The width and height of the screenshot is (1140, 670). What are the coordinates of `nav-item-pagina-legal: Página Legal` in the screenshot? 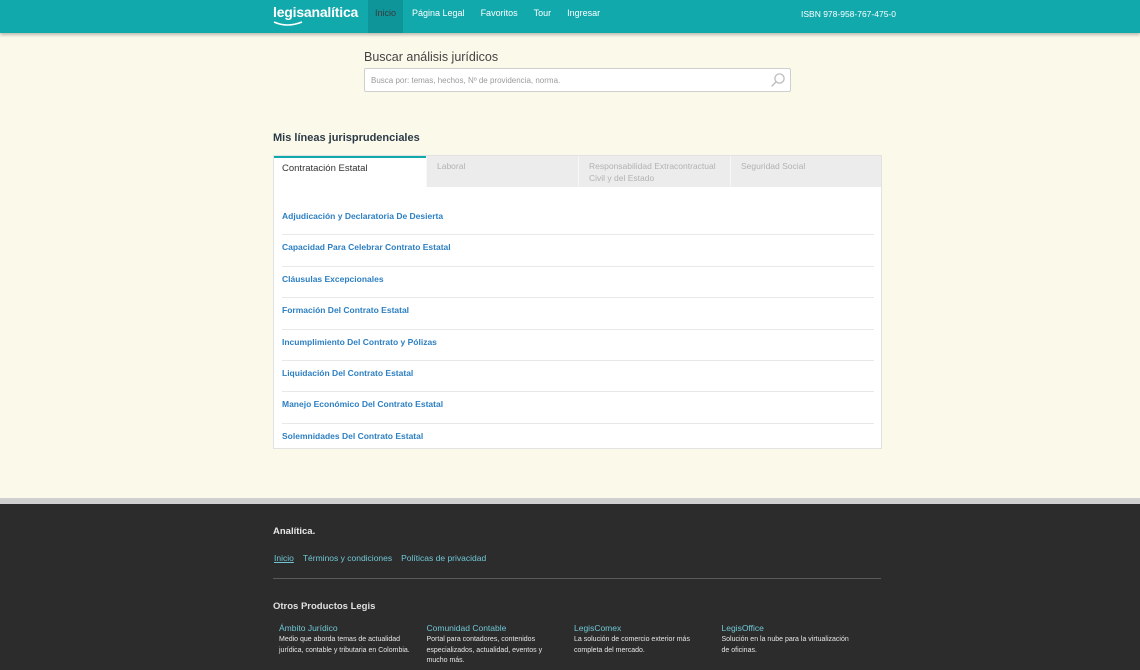 It's located at (438, 16).